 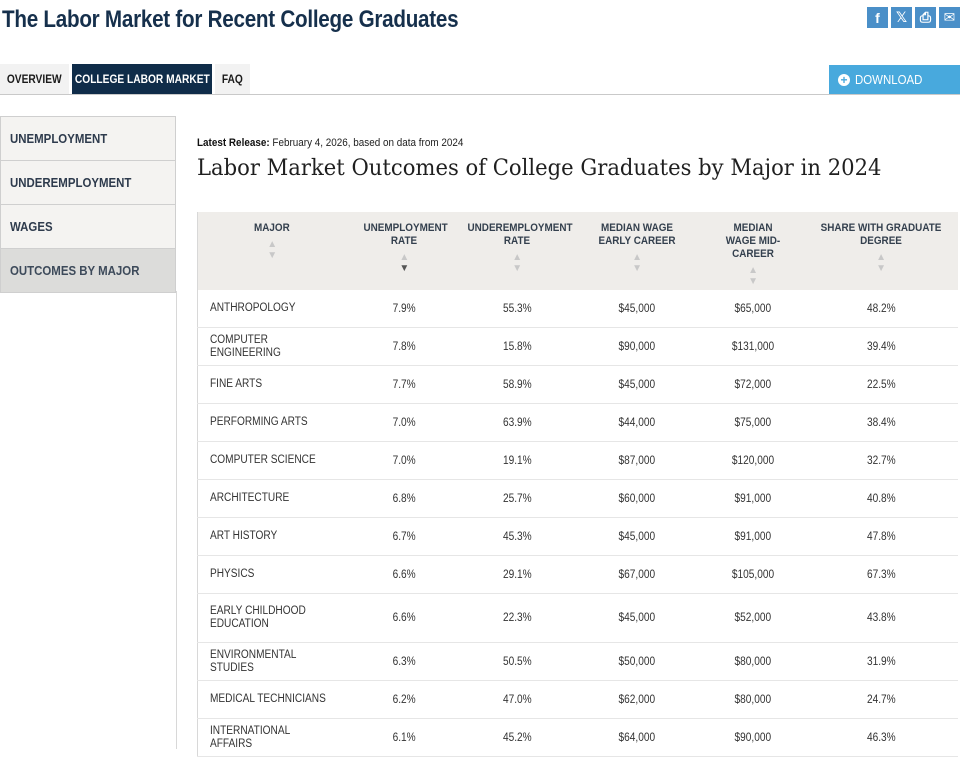 I want to click on cell-text: $50,000, so click(x=637, y=661).